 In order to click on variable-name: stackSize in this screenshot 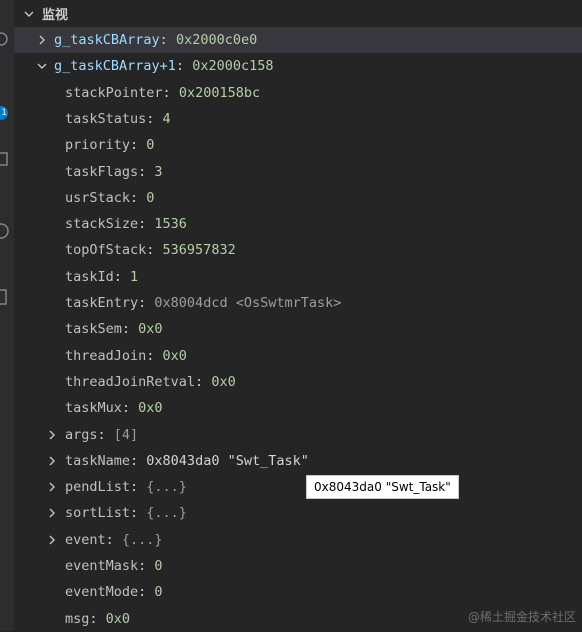, I will do `click(102, 224)`.